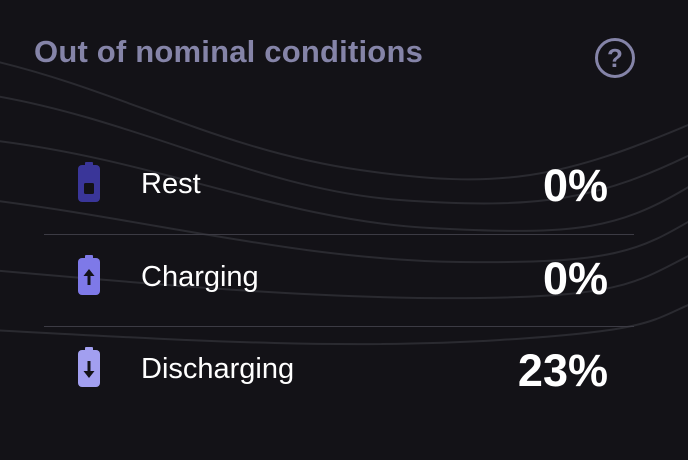 The height and width of the screenshot is (460, 688). What do you see at coordinates (562, 370) in the screenshot?
I see `condition-value: 23%` at bounding box center [562, 370].